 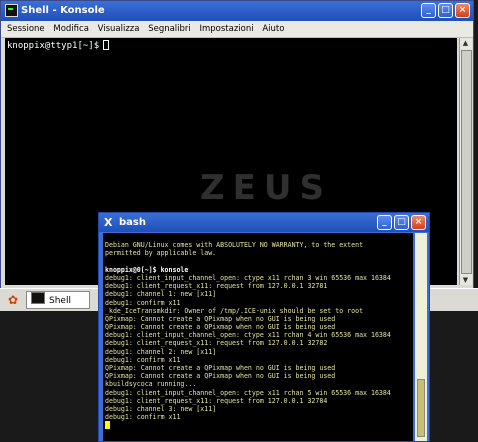 I want to click on bash-title: bash, so click(x=132, y=222).